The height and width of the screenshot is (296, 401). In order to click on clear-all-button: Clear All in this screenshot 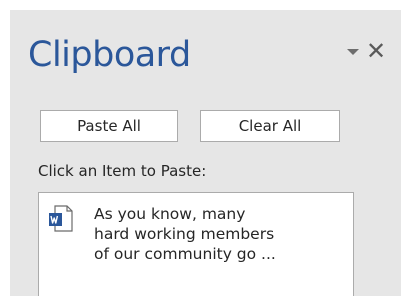, I will do `click(270, 126)`.